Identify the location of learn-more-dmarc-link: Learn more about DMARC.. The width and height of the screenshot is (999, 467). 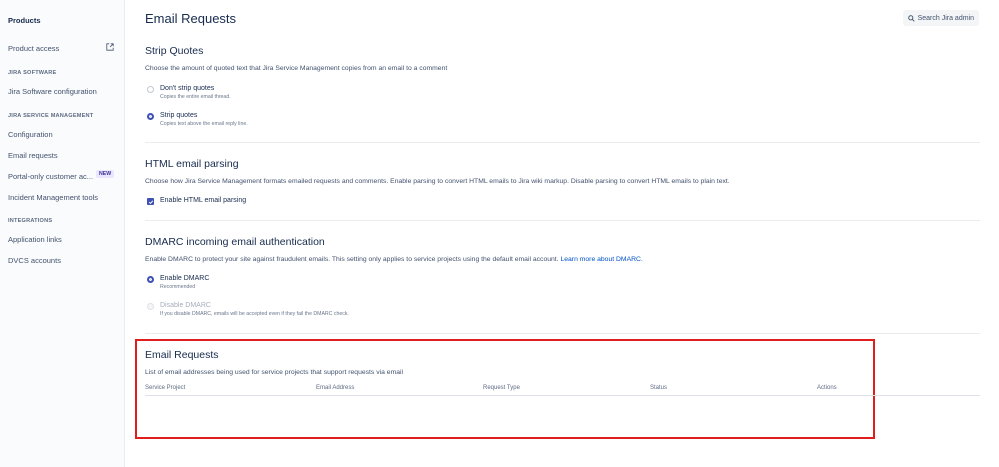
(601, 259).